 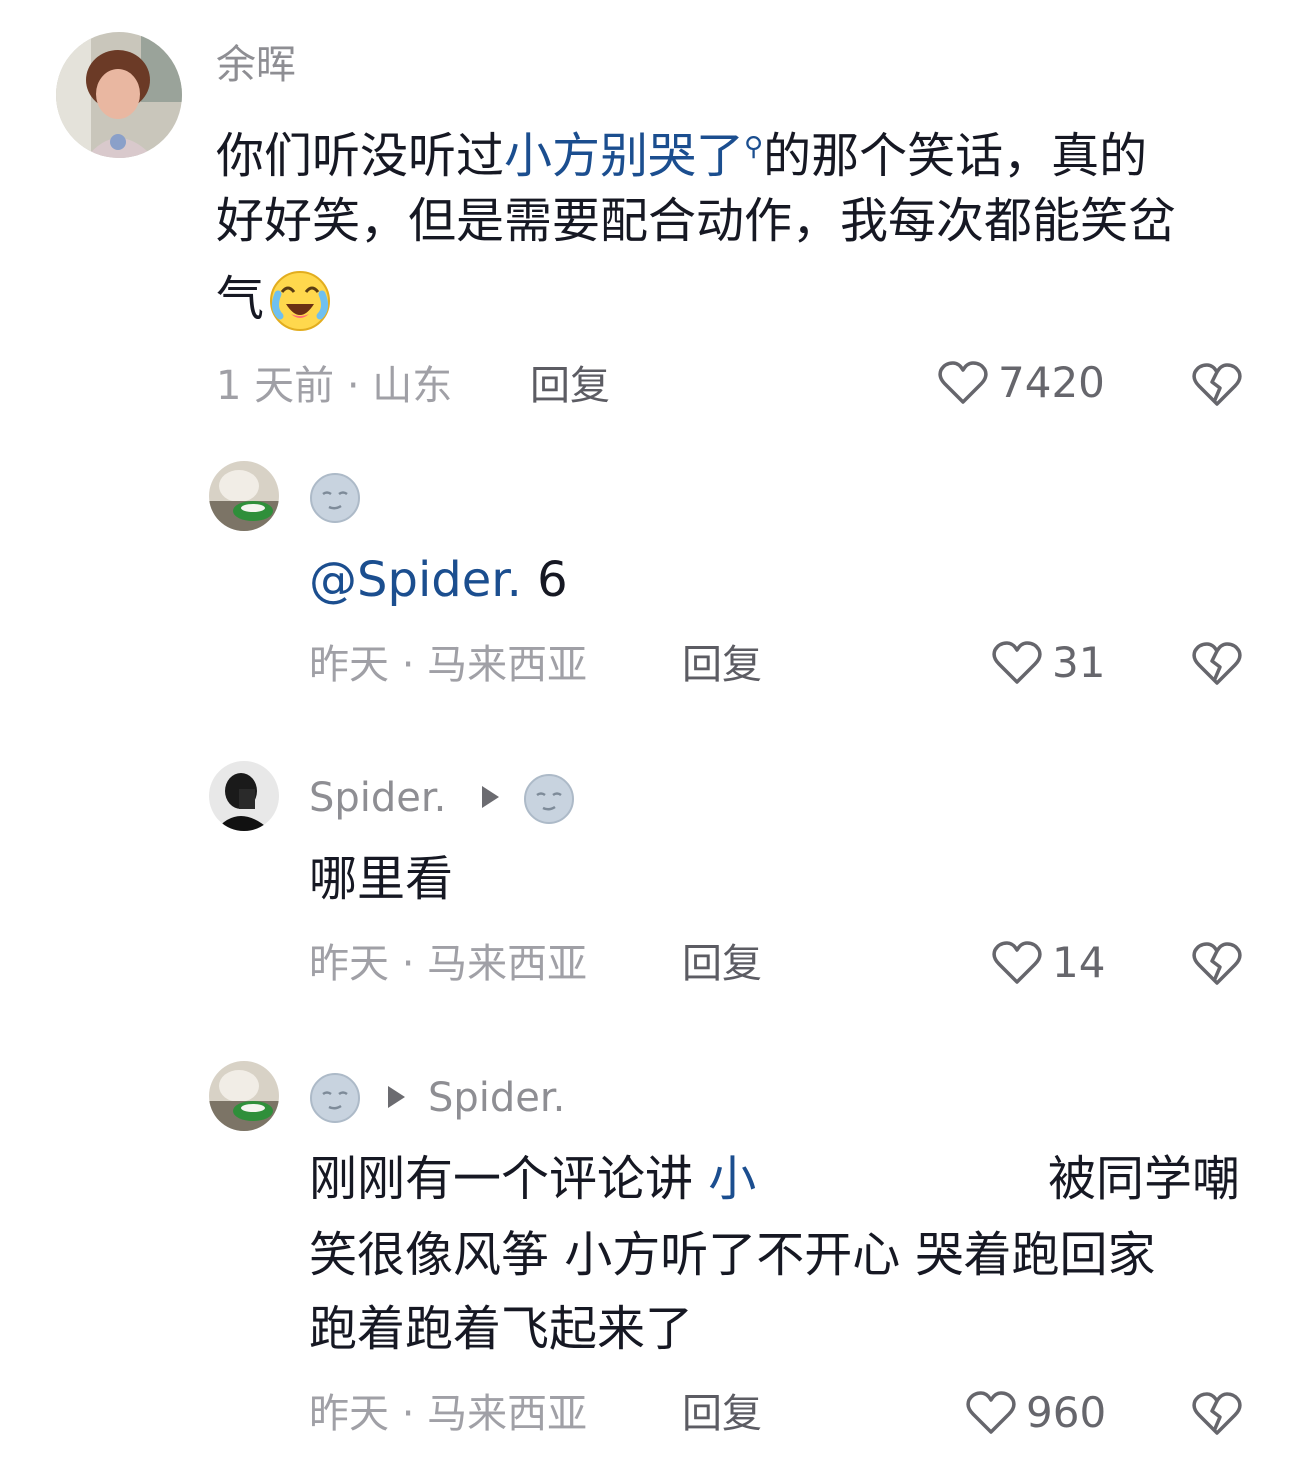 What do you see at coordinates (496, 1098) in the screenshot?
I see `reply-to-username: Spider.` at bounding box center [496, 1098].